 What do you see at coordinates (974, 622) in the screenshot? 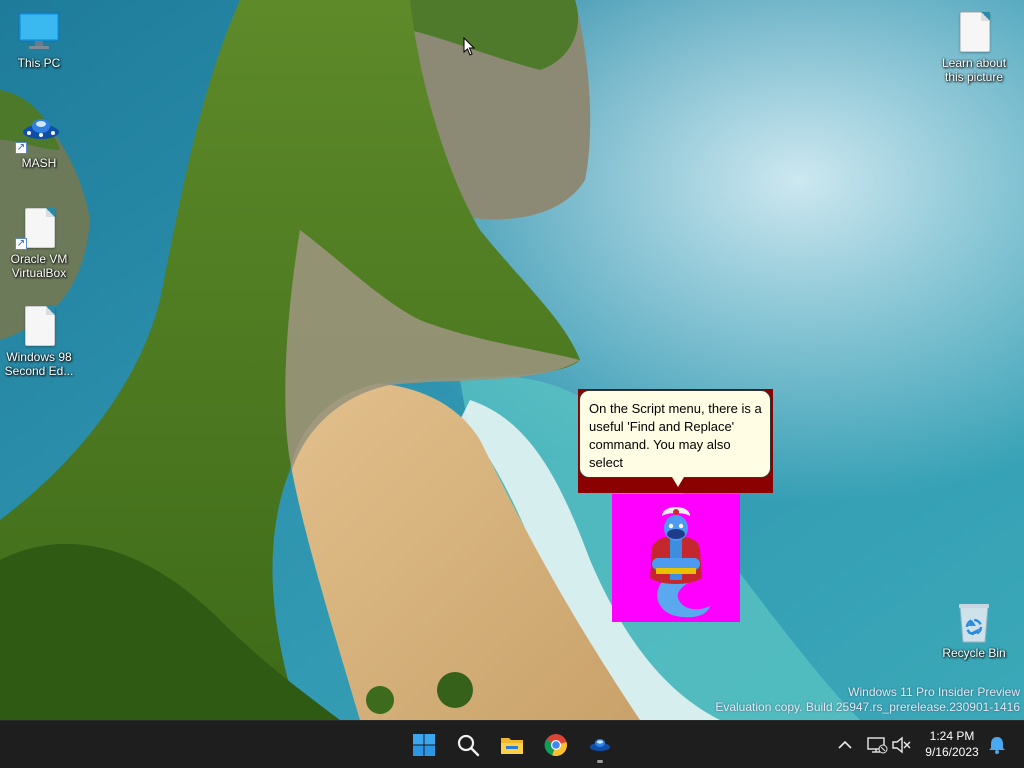
I see `recycle-bin-icon` at bounding box center [974, 622].